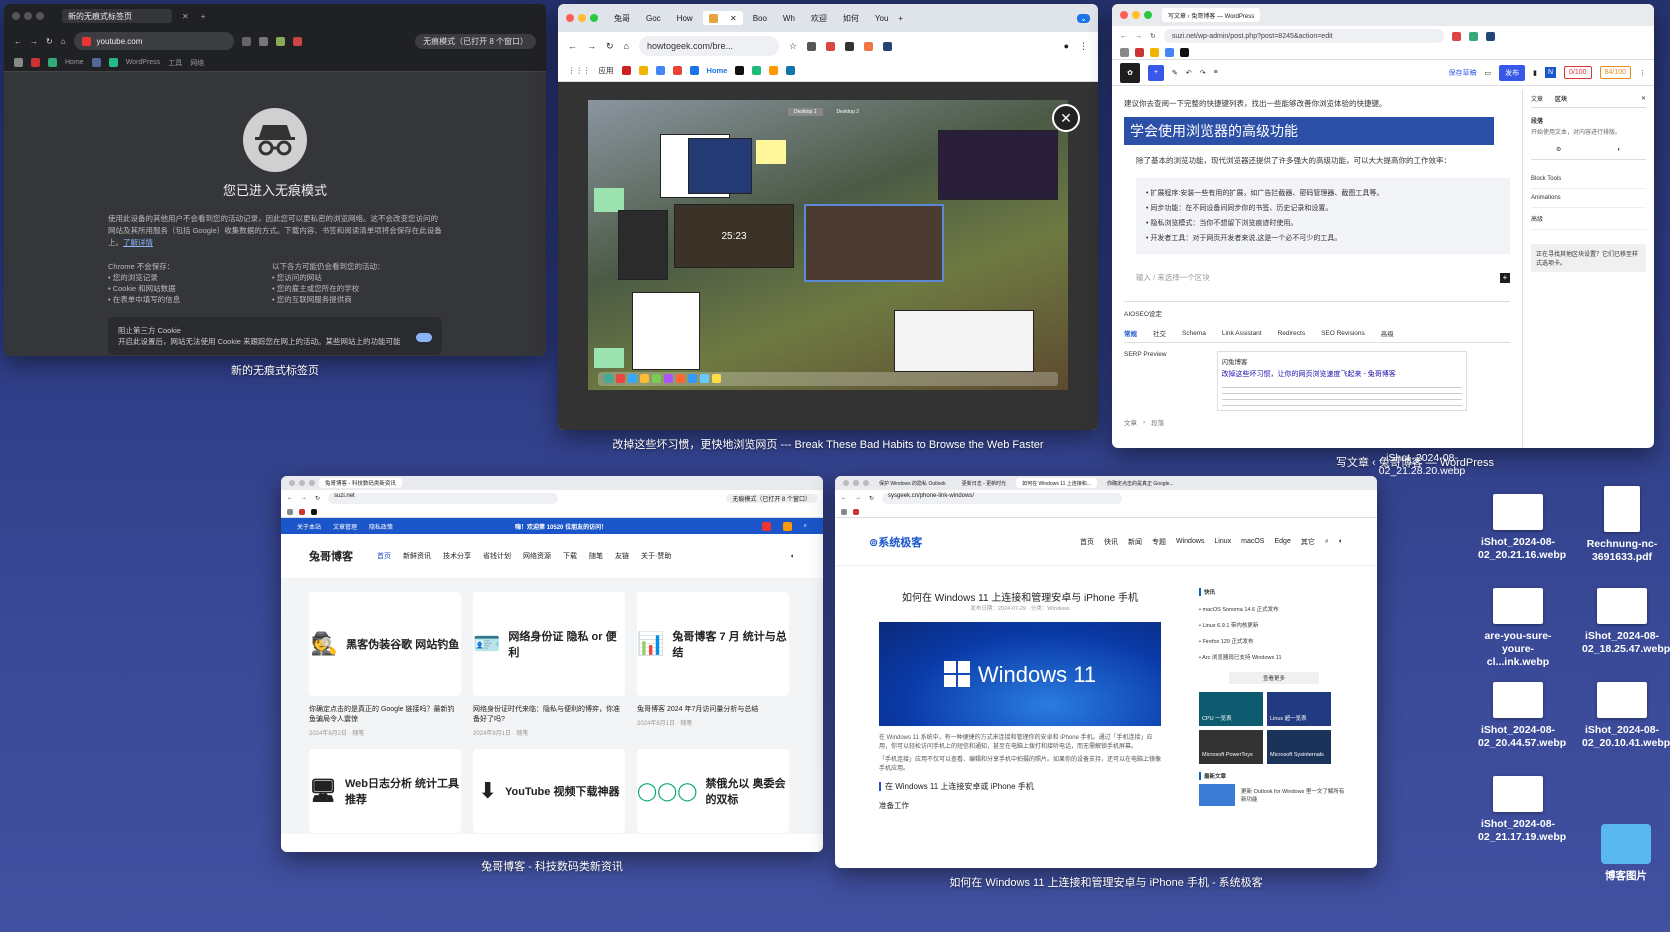 The width and height of the screenshot is (1670, 932). I want to click on nav-item: 随笔, so click(596, 556).